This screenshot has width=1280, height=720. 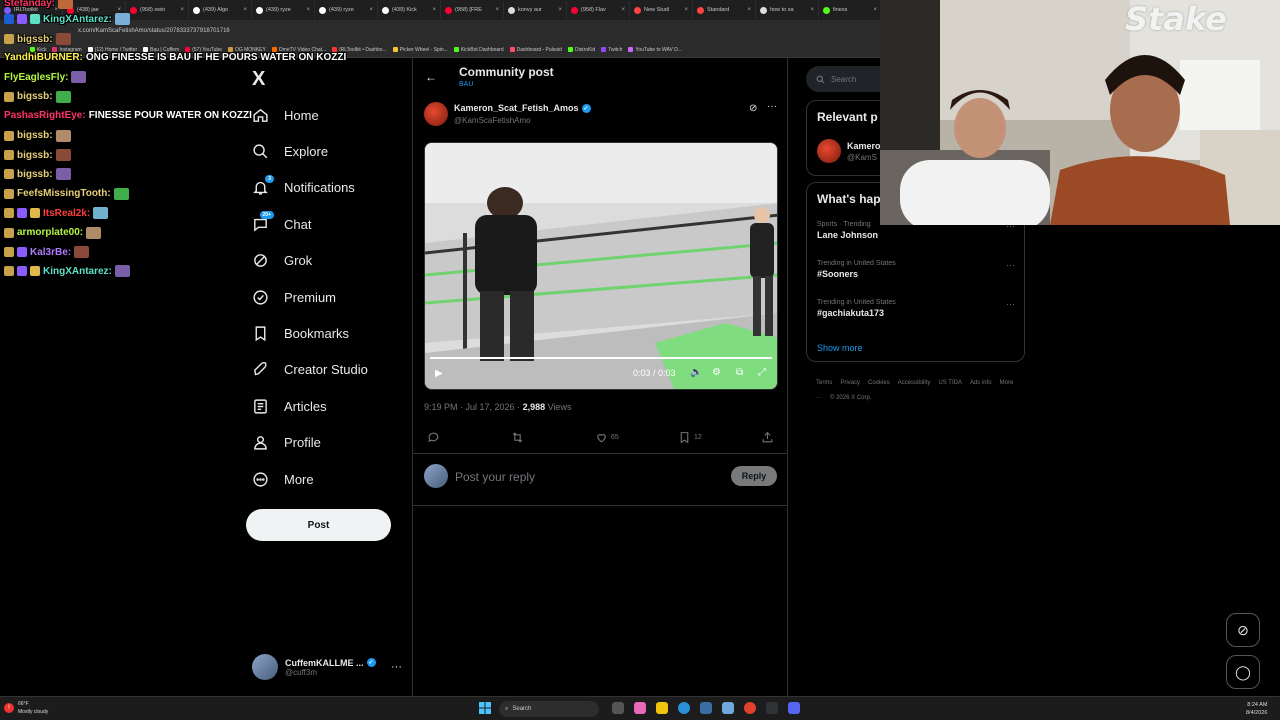 I want to click on browser-tab: finess ×, so click(x=849, y=10).